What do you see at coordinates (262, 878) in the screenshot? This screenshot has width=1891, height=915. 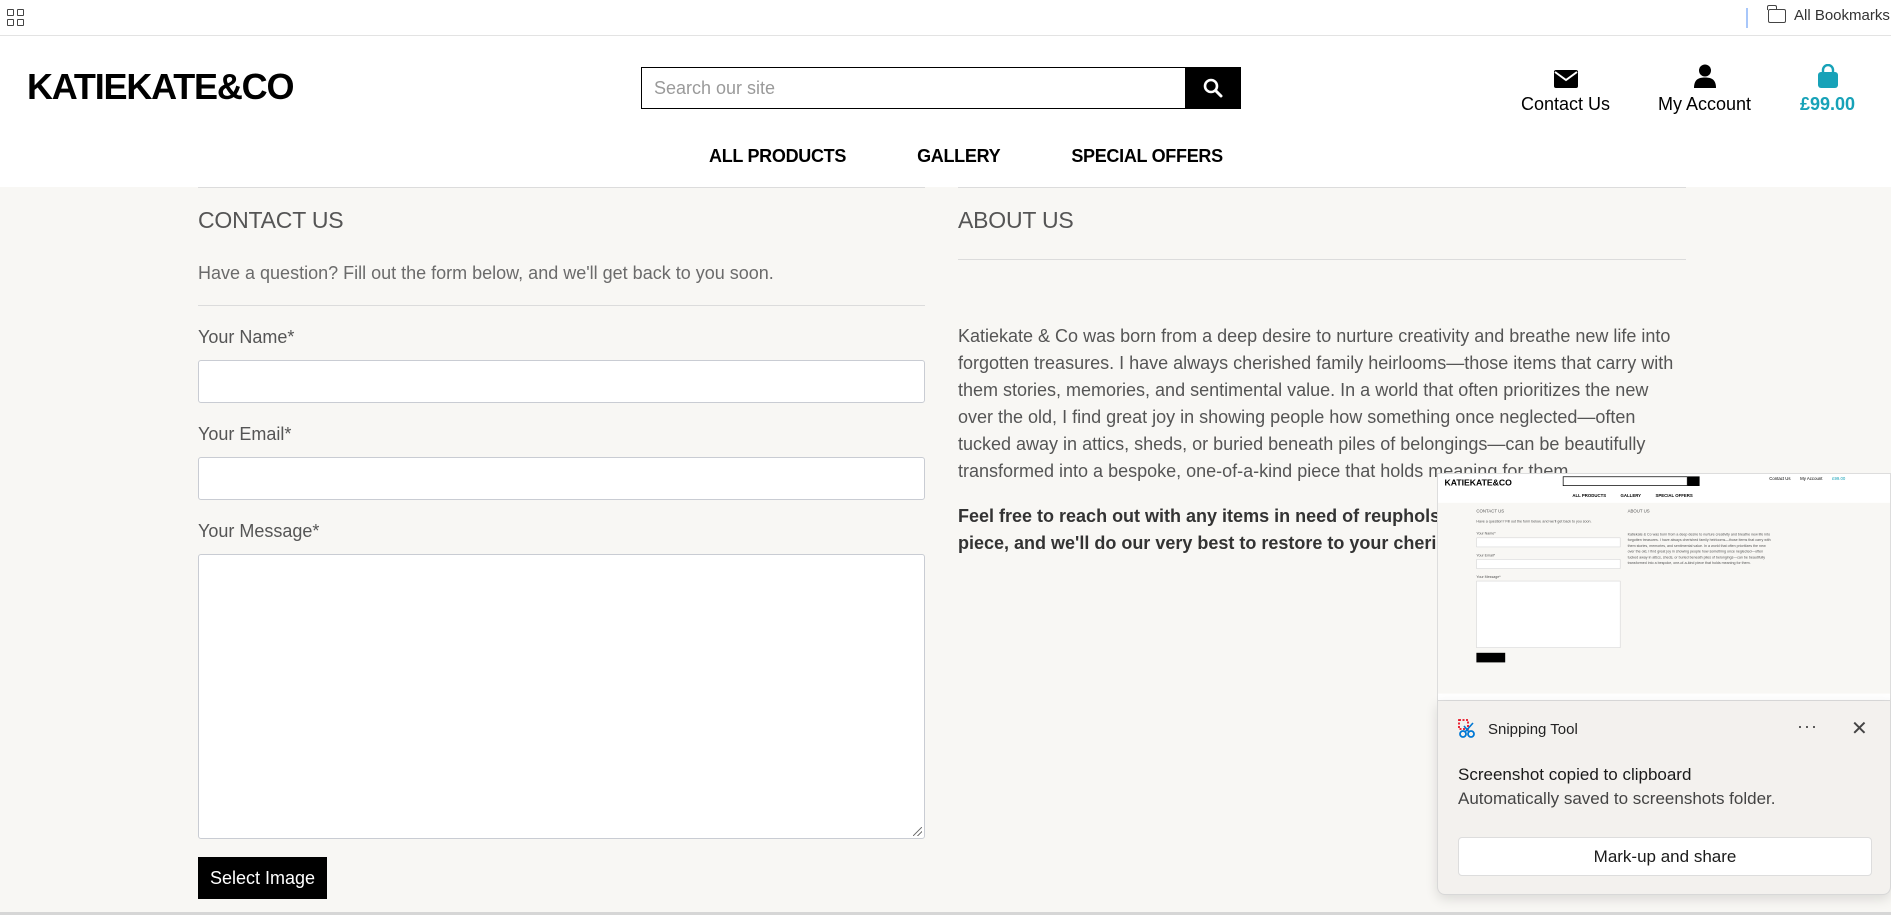 I see `select-image-button: Select Image` at bounding box center [262, 878].